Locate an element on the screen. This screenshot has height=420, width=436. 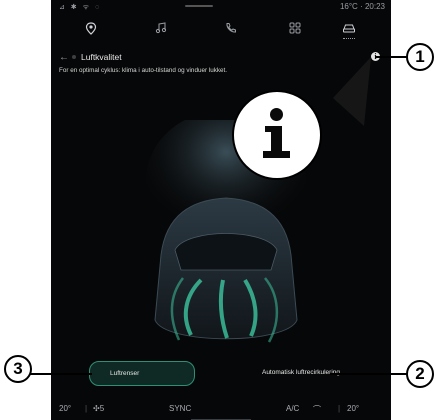
magnifier-beam is located at coordinates (352, 91).